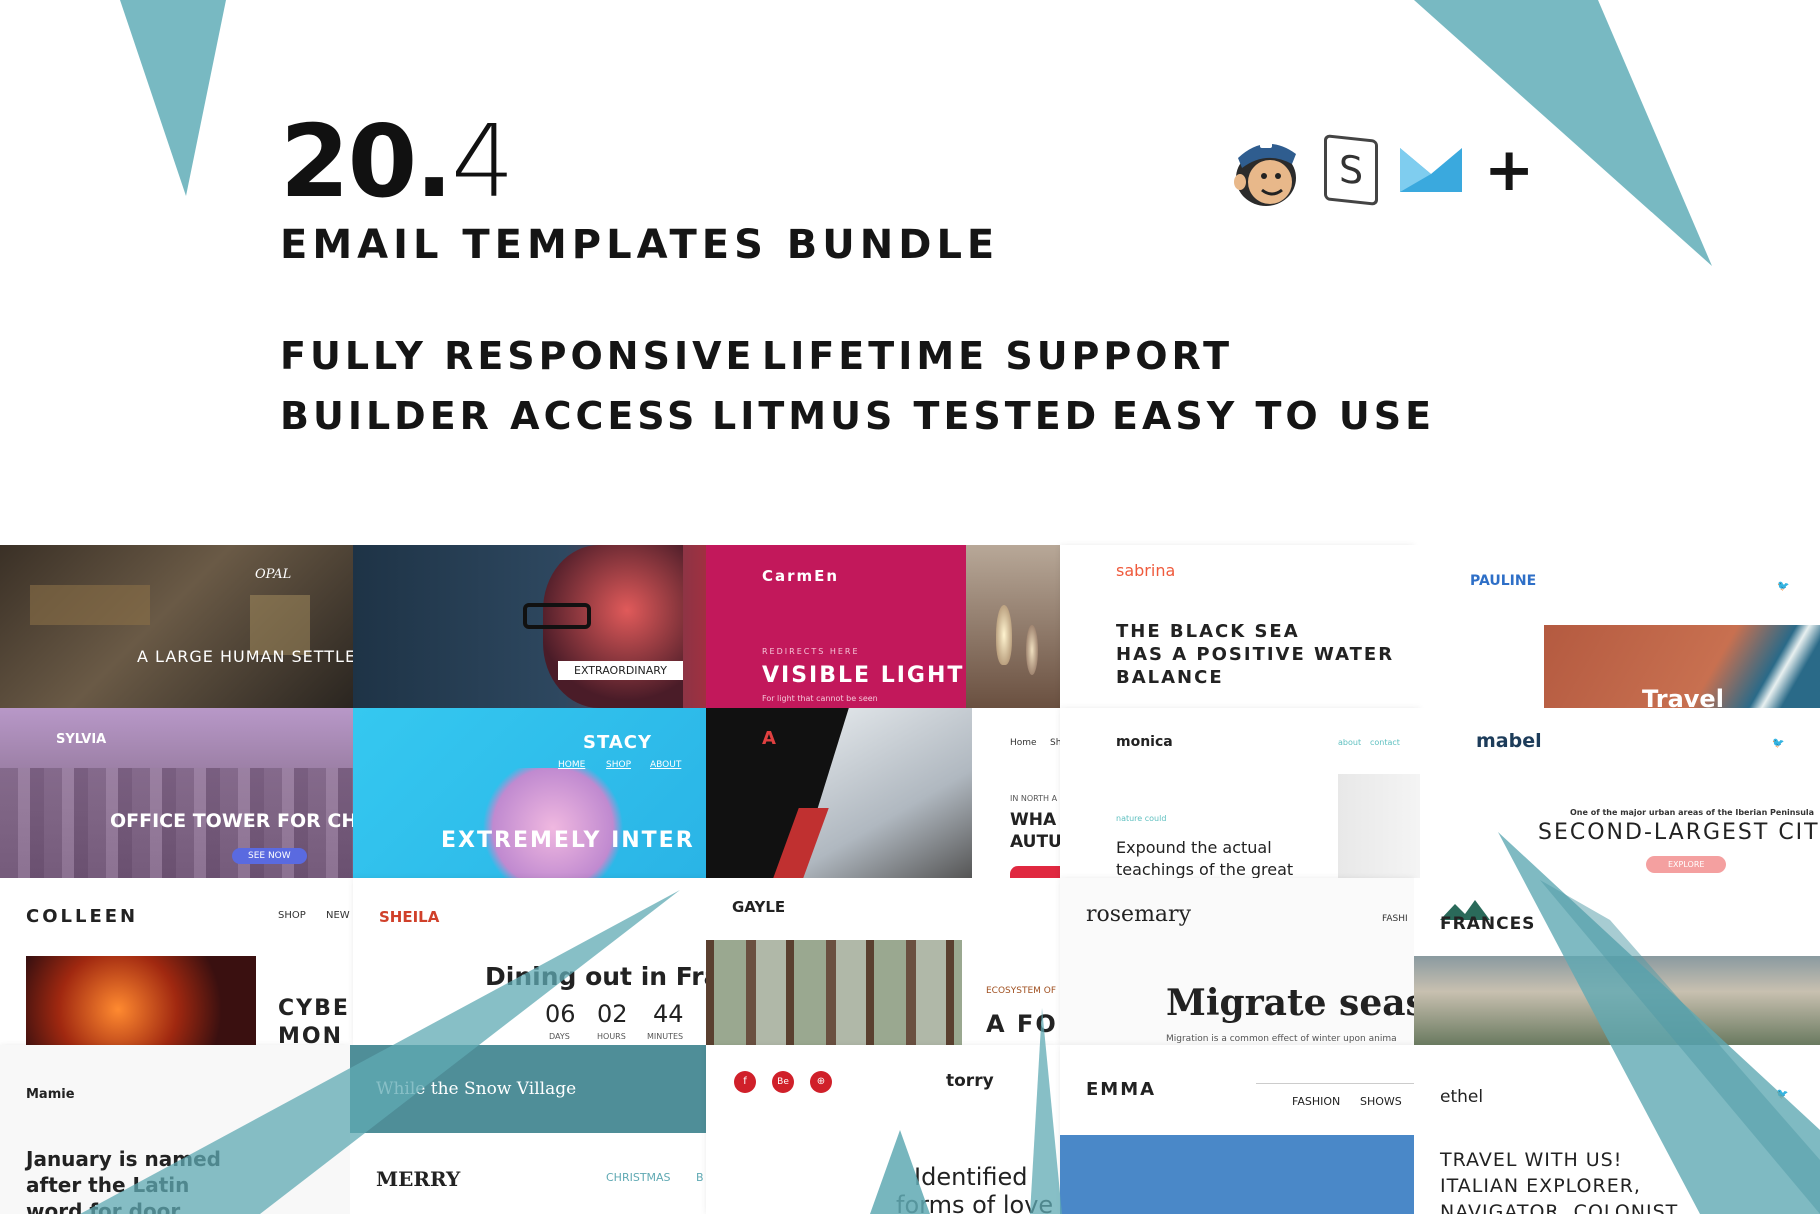  What do you see at coordinates (476, 1089) in the screenshot?
I see `snow-headline: While the Snow Village` at bounding box center [476, 1089].